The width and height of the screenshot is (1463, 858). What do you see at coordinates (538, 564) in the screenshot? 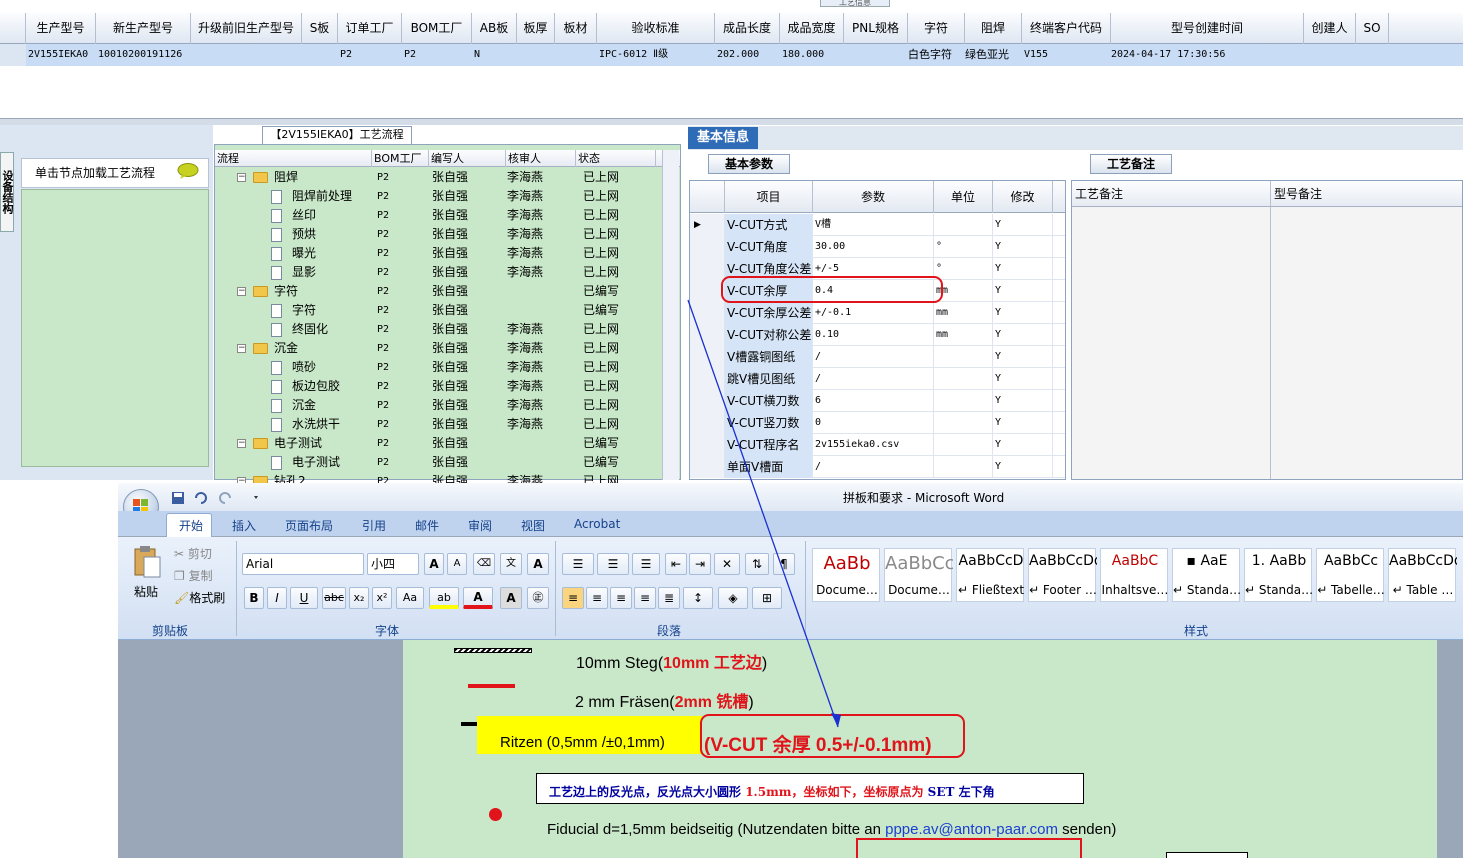
I see `char-border-button: A` at bounding box center [538, 564].